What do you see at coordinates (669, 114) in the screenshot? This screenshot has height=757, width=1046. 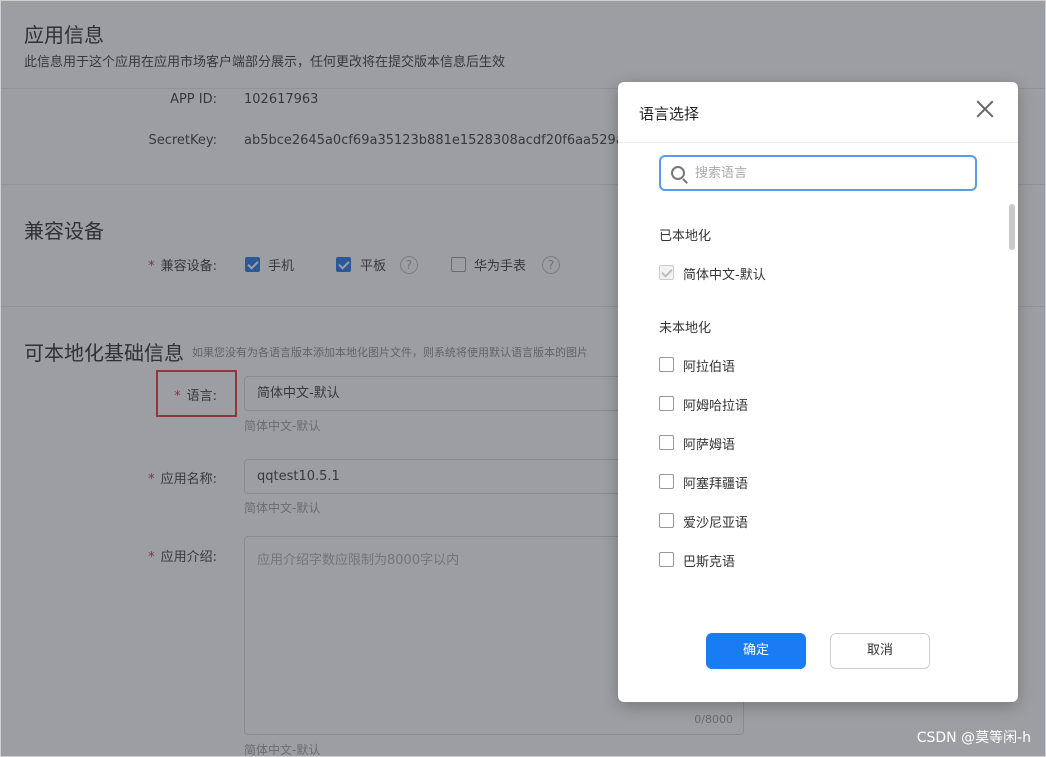 I see `dialog-title: 语言选择` at bounding box center [669, 114].